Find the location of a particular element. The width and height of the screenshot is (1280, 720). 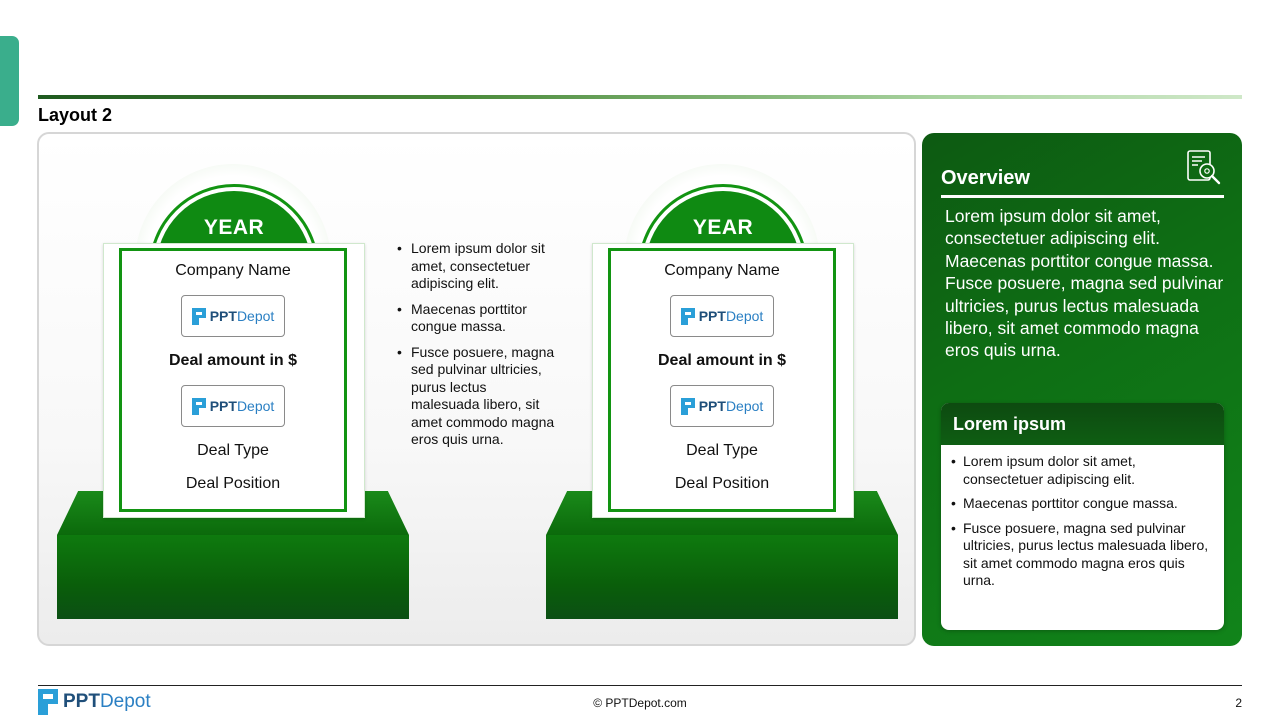

footer-logo: PPTDepot is located at coordinates (94, 702).